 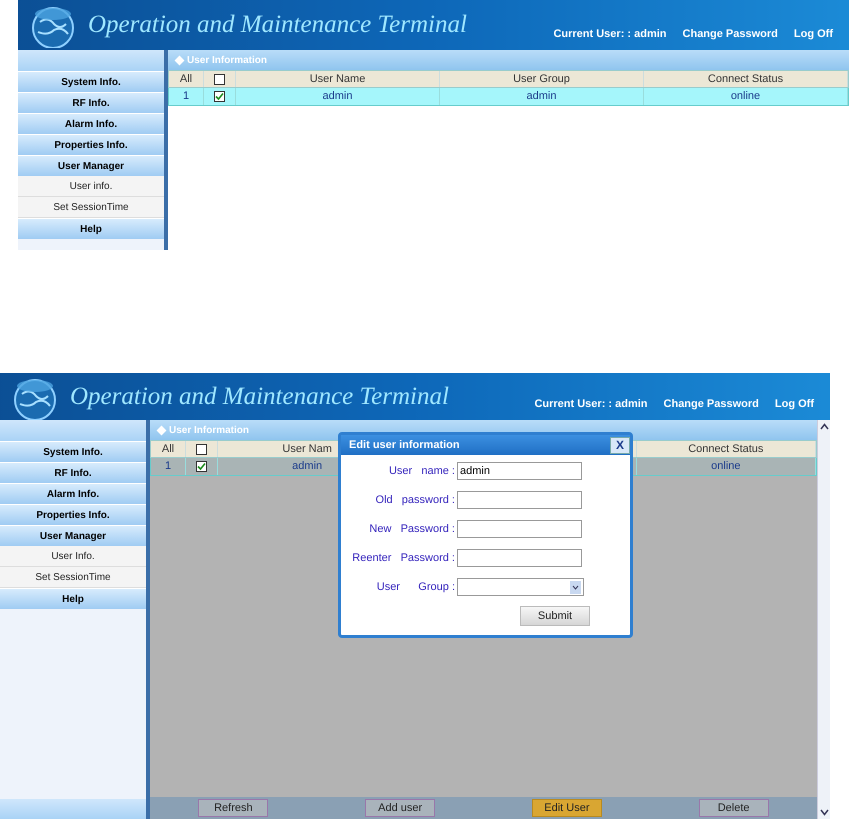 I want to click on field-label: User name :, so click(x=422, y=471).